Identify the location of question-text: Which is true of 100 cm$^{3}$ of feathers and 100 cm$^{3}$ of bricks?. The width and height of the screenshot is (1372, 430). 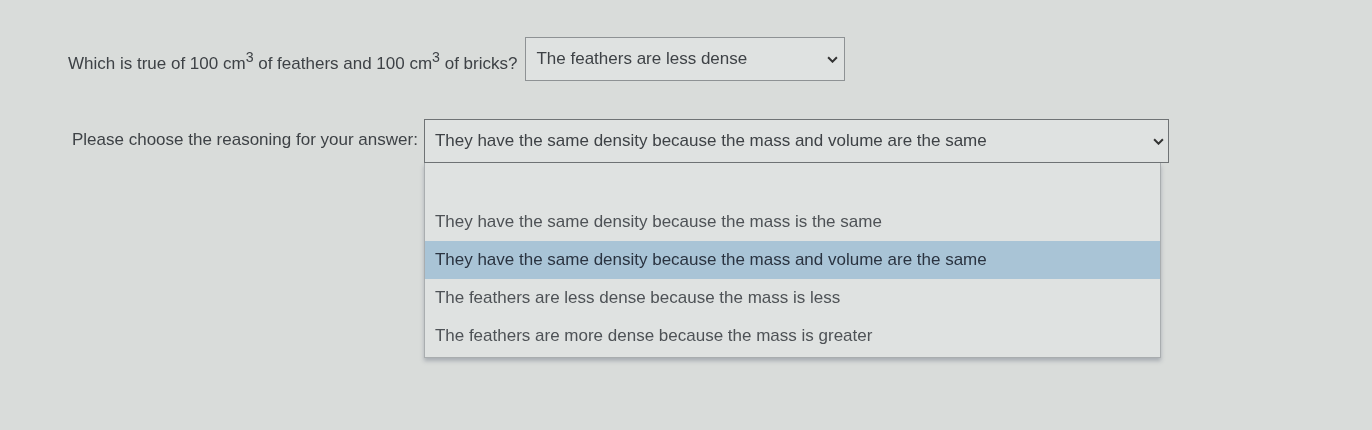
(293, 61).